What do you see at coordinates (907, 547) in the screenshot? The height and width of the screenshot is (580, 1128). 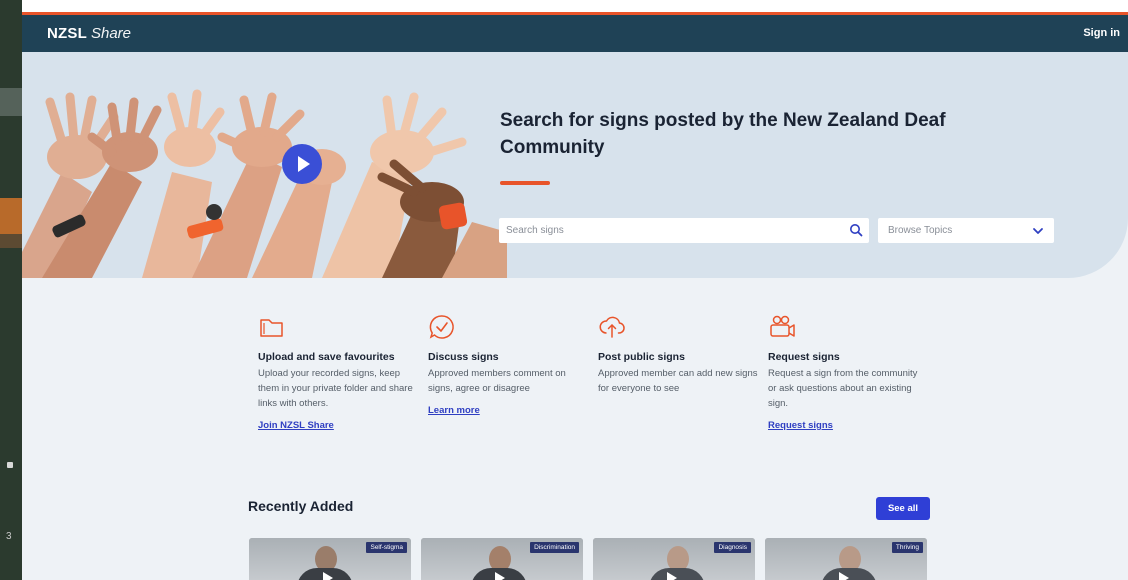 I see `topic-tag: Thriving` at bounding box center [907, 547].